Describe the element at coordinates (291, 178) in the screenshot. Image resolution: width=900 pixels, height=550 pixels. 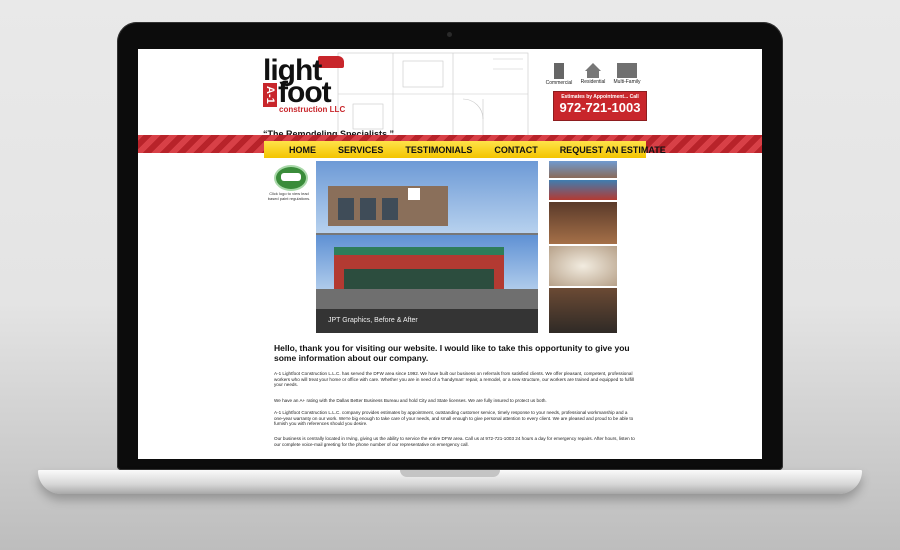
I see `epa-logo-icon` at that location.